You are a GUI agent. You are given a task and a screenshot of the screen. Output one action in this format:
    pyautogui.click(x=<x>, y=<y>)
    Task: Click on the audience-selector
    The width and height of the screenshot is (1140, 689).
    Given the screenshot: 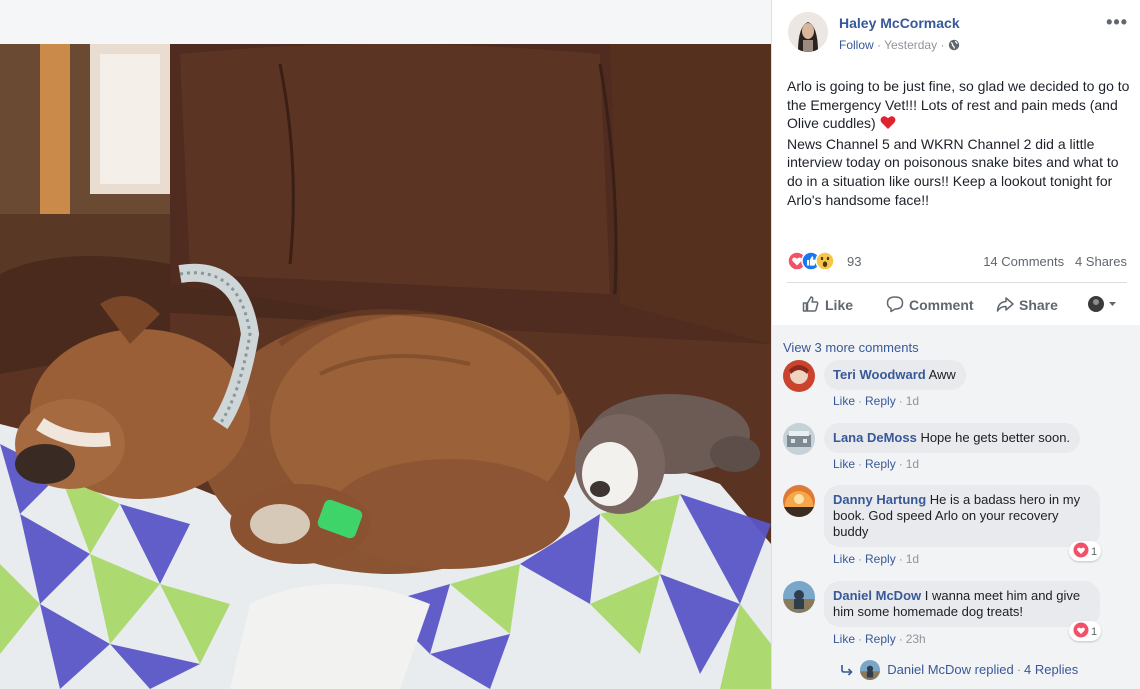 What is the action you would take?
    pyautogui.click(x=1105, y=304)
    